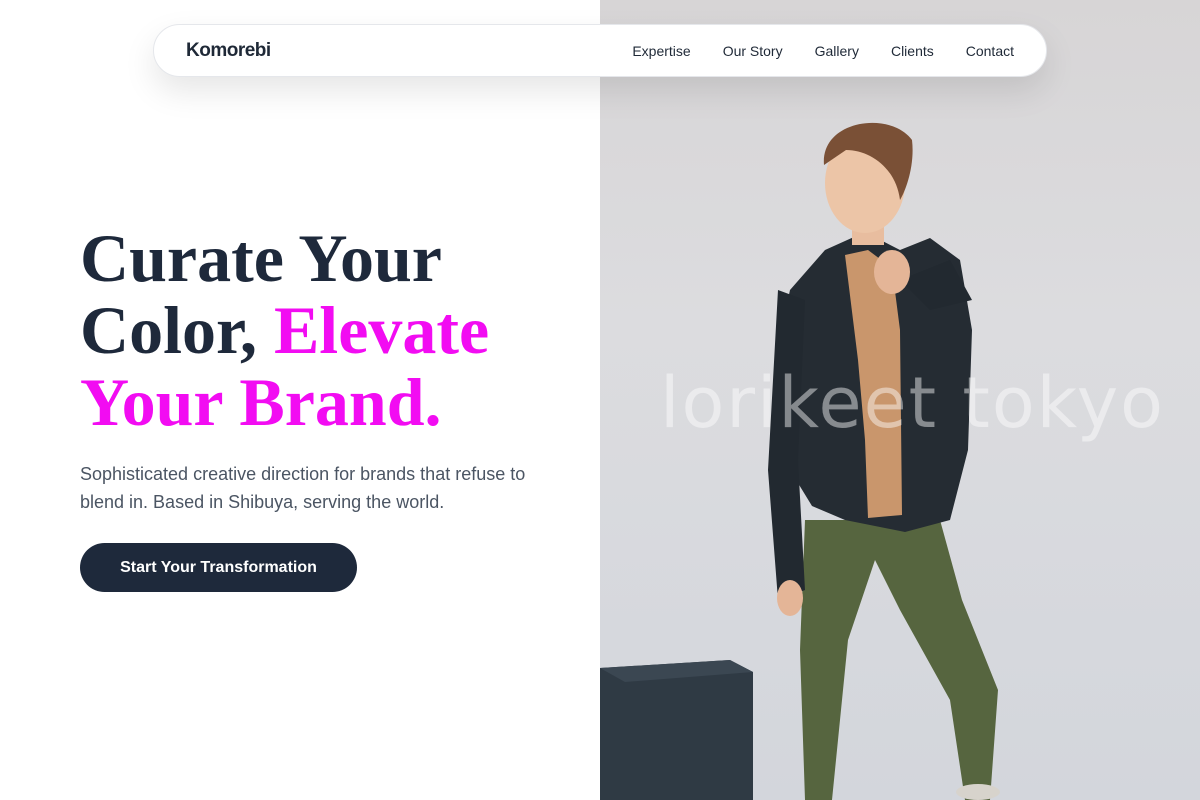 The image size is (1200, 800). I want to click on pedestal-box, so click(676, 730).